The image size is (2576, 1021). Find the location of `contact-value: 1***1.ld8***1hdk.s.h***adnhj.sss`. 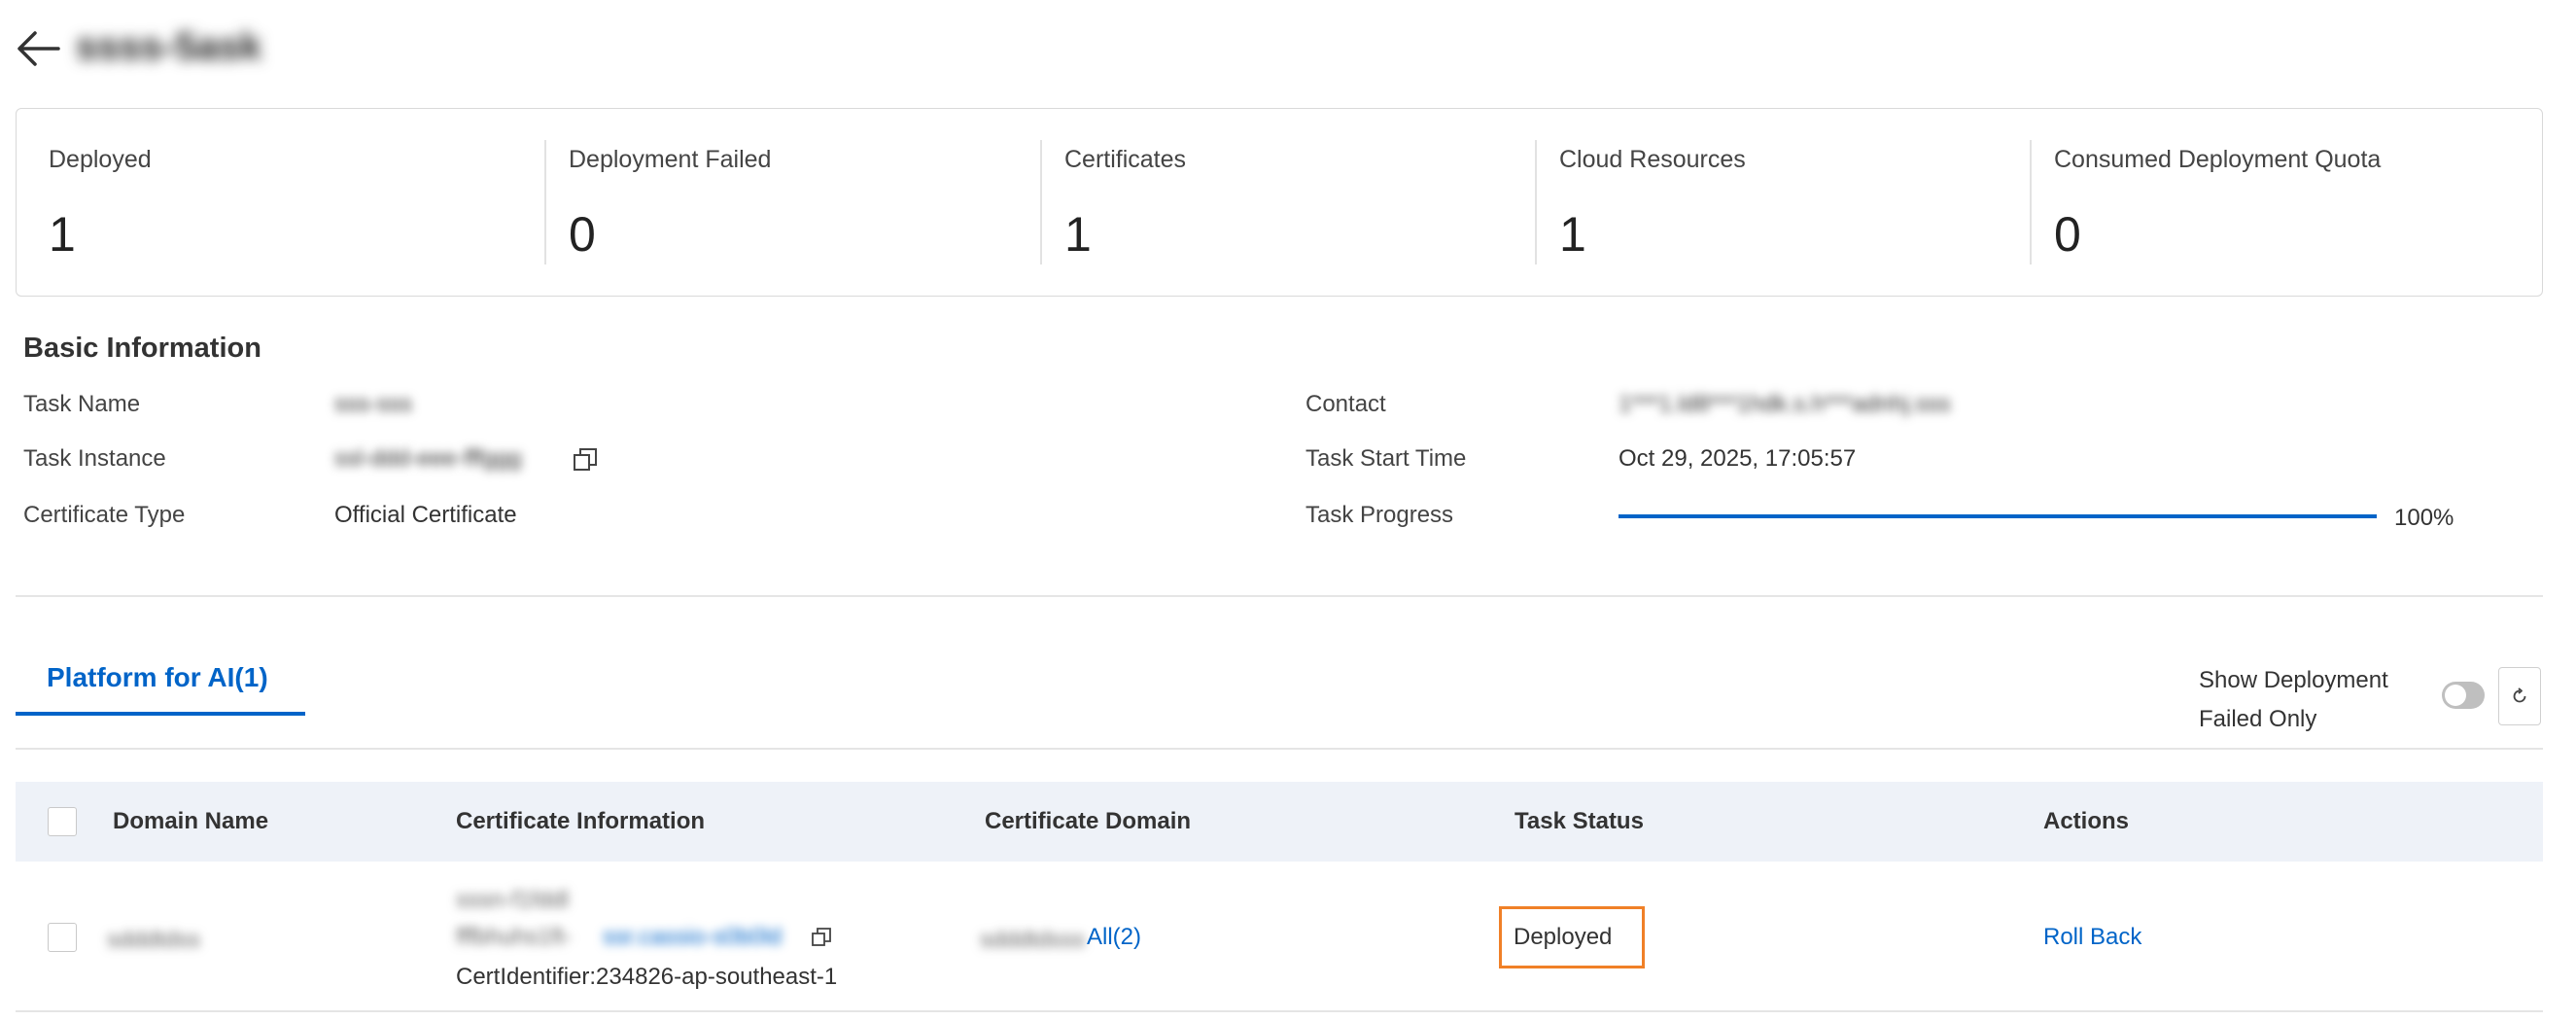

contact-value: 1***1.ld8***1hdk.s.h***adnhj.sss is located at coordinates (1785, 404).